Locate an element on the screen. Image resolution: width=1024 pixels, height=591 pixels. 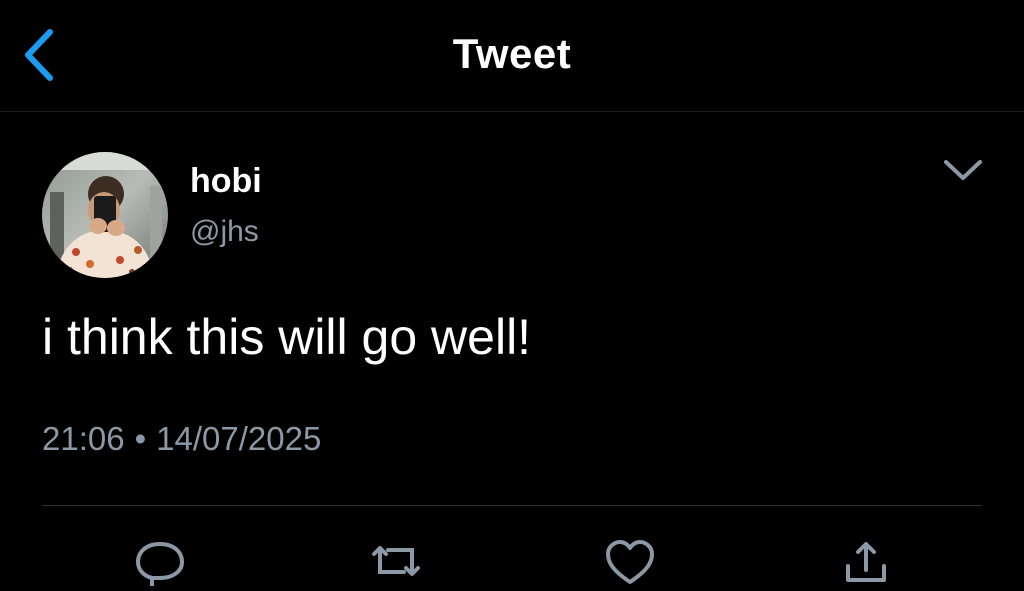
like-icon is located at coordinates (630, 562).